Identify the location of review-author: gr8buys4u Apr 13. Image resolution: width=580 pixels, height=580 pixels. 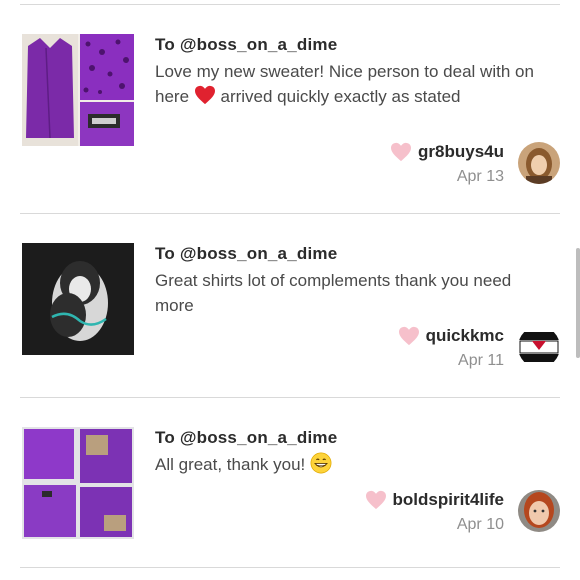
(447, 164).